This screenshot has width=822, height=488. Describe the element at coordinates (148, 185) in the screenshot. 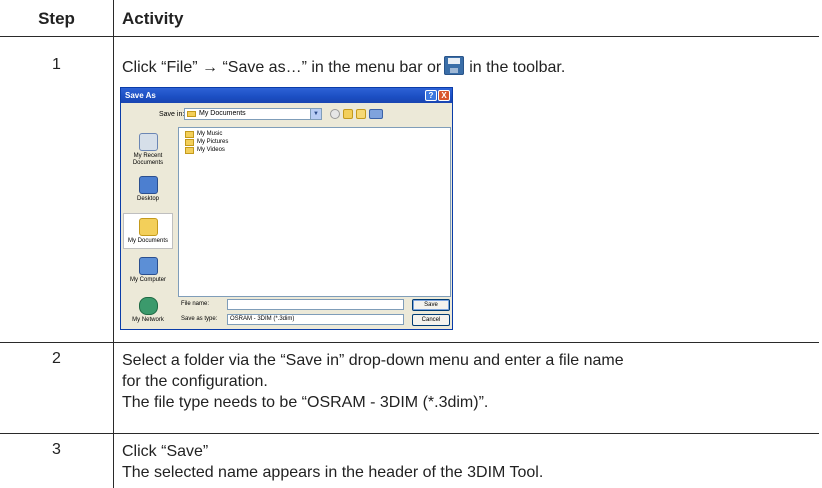

I see `desktop-icon` at that location.